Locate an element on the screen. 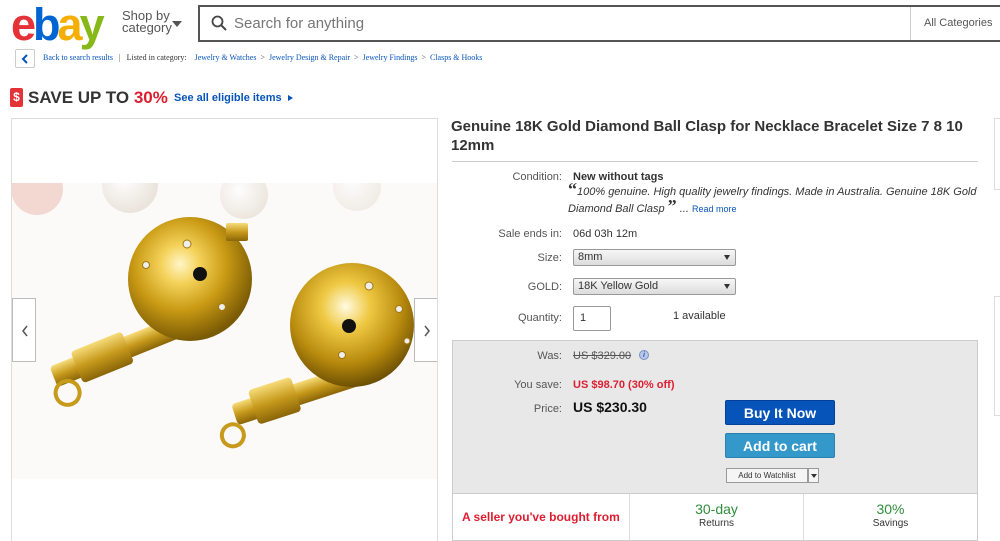 The height and width of the screenshot is (541, 1000). back-button is located at coordinates (25, 58).